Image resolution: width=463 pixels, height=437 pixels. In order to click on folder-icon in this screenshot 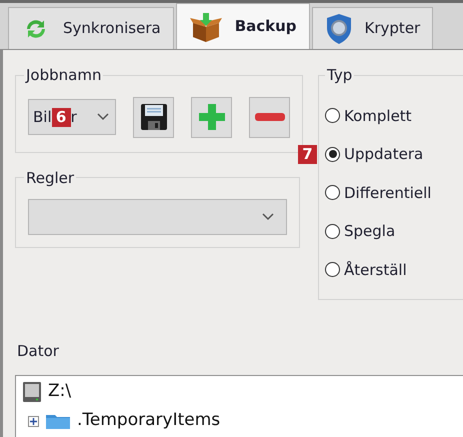, I will do `click(58, 421)`.